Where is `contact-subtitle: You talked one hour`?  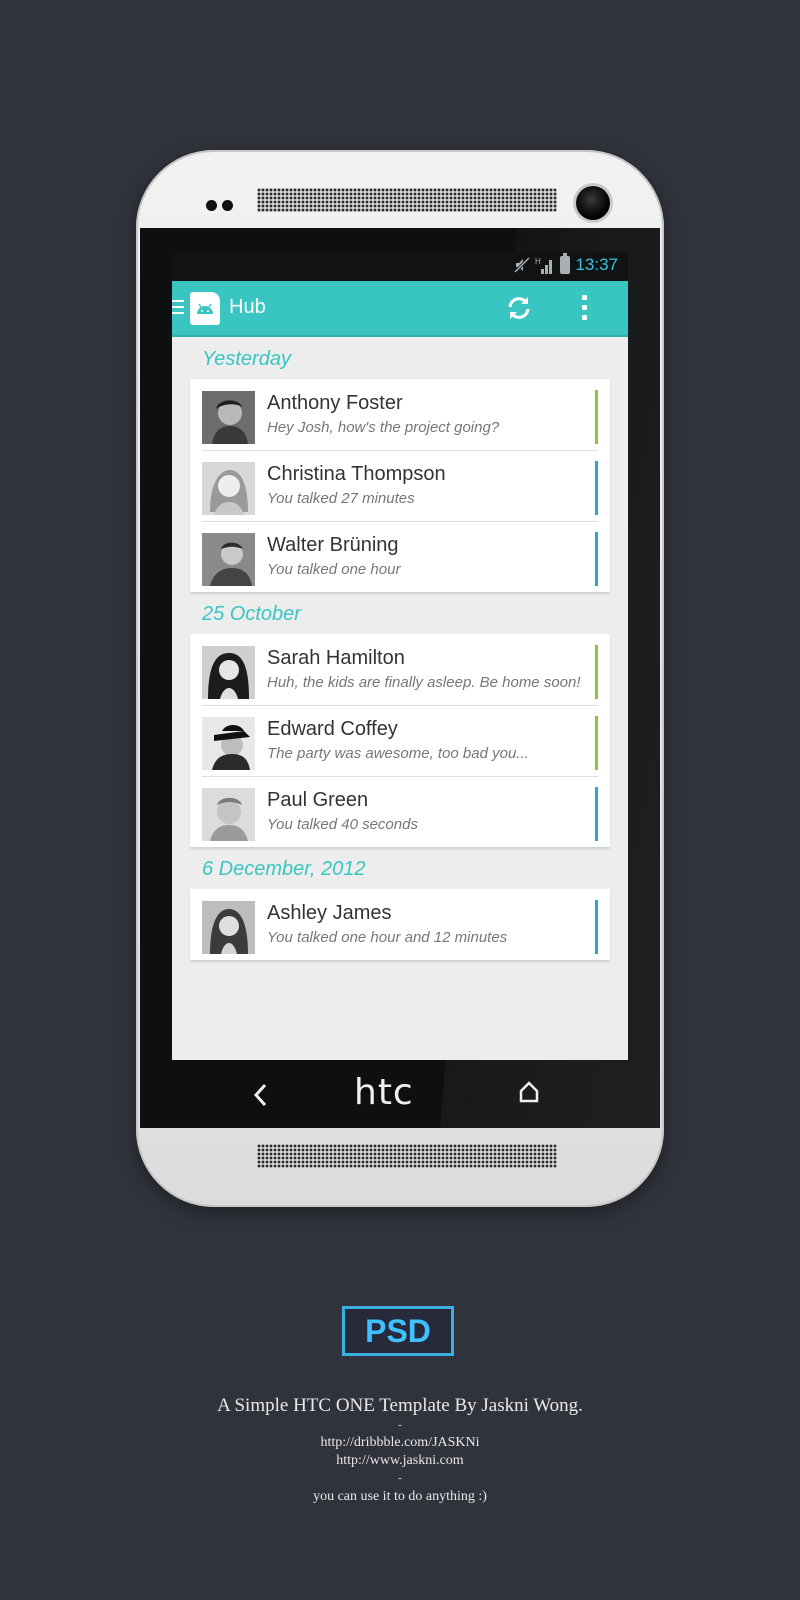
contact-subtitle: You talked one hour is located at coordinates (334, 569).